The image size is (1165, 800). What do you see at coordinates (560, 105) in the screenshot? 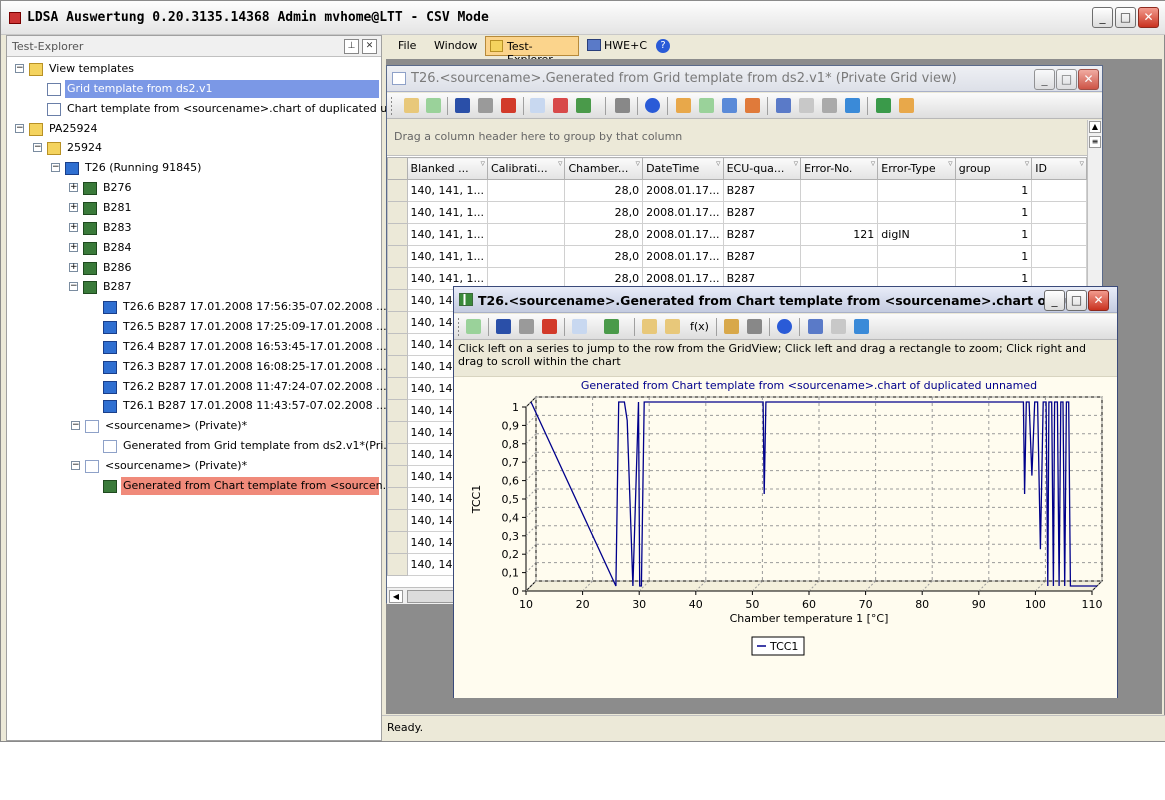
I see `table-icon` at bounding box center [560, 105].